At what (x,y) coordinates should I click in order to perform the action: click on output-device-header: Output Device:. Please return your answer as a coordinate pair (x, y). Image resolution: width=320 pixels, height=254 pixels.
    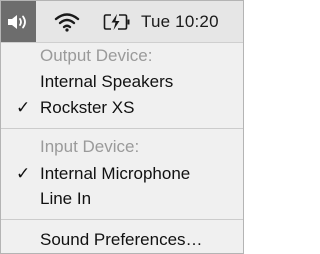
    Looking at the image, I should click on (96, 55).